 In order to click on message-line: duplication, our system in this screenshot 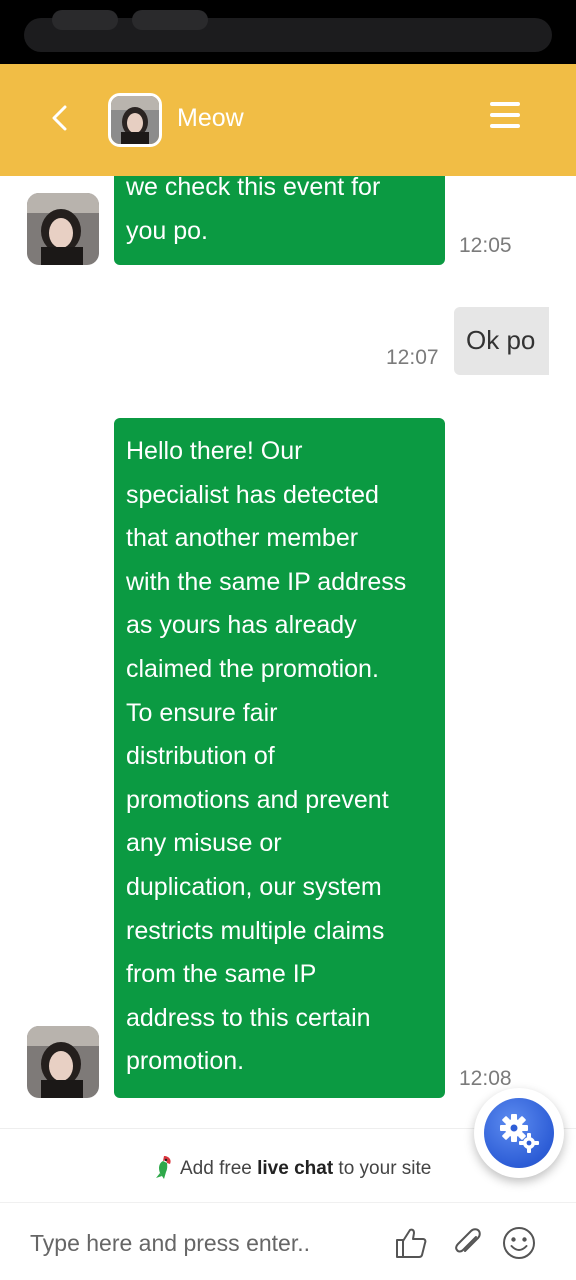, I will do `click(254, 886)`.